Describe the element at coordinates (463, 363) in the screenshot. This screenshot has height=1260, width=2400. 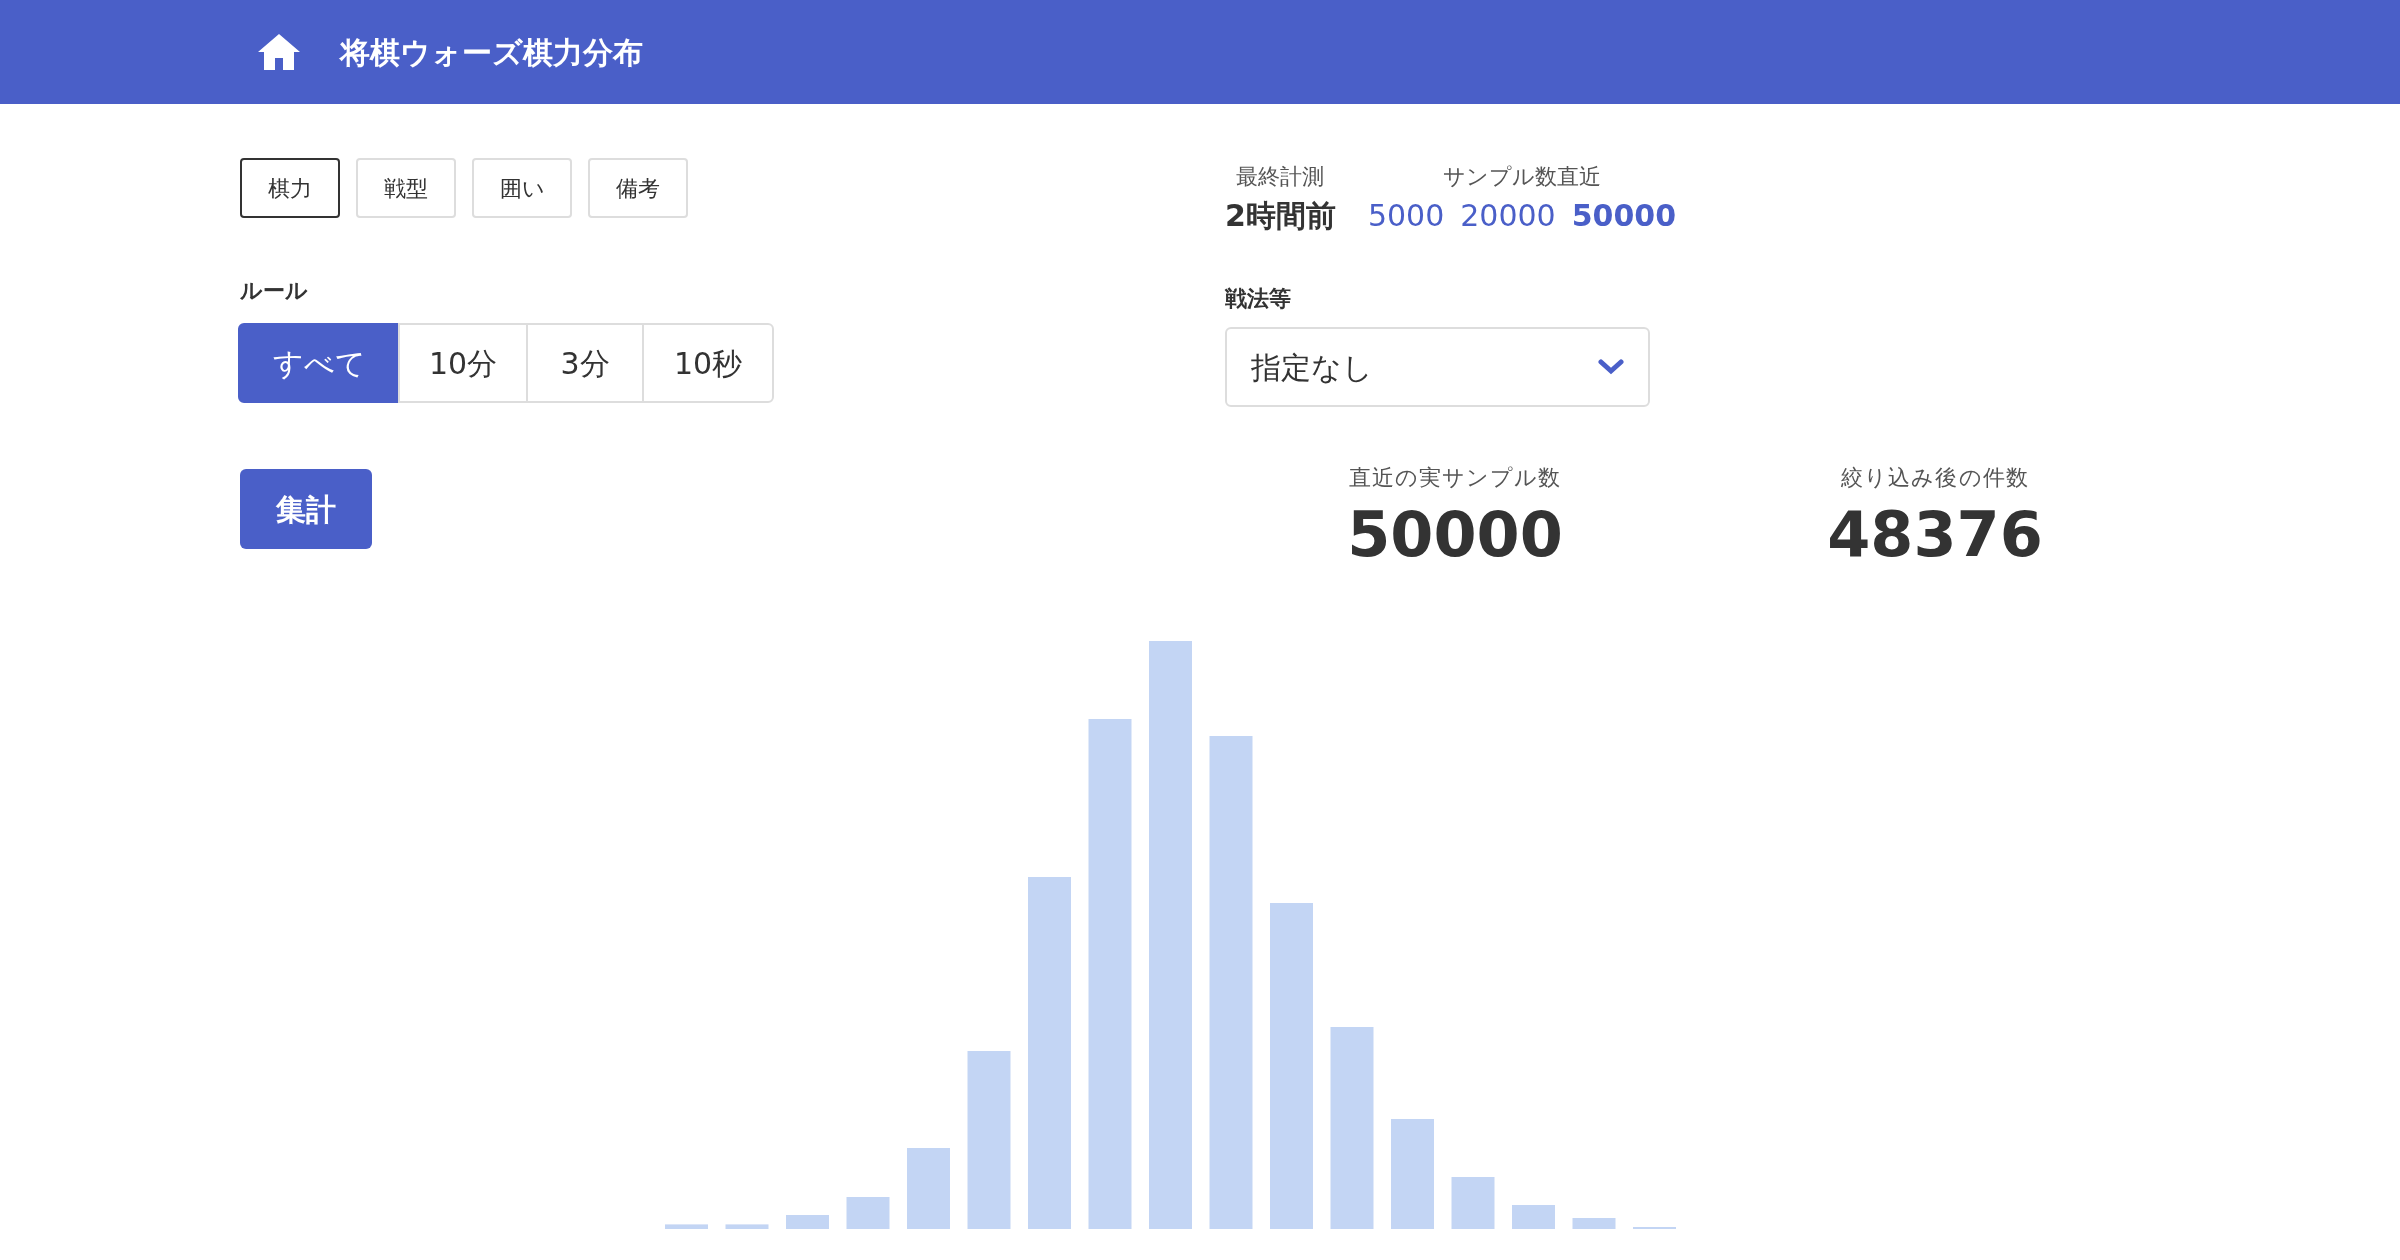
I see `rule-option: 10分` at that location.